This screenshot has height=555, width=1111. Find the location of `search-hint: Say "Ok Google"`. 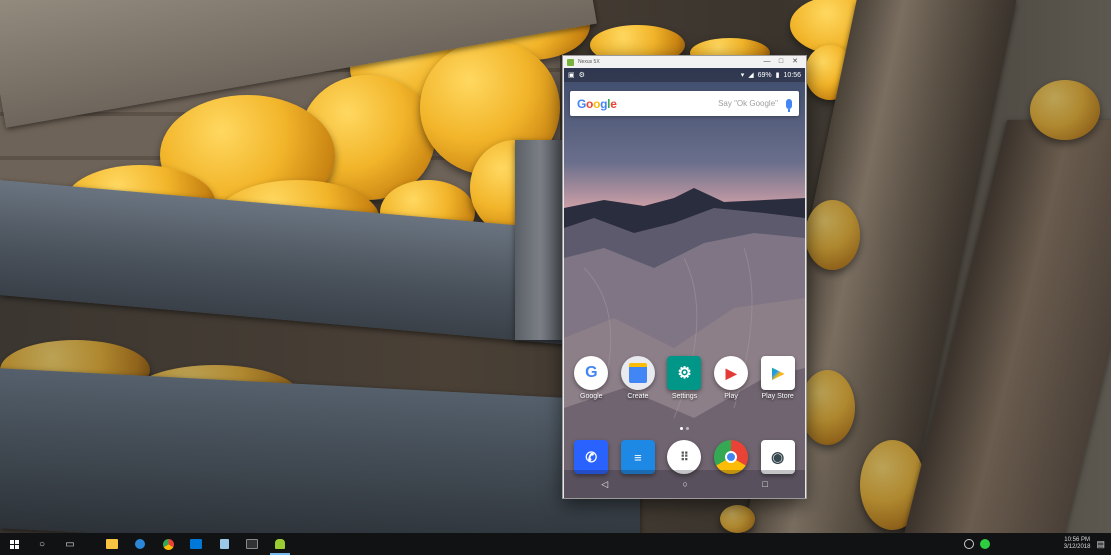

search-hint: Say "Ok Google" is located at coordinates (748, 103).